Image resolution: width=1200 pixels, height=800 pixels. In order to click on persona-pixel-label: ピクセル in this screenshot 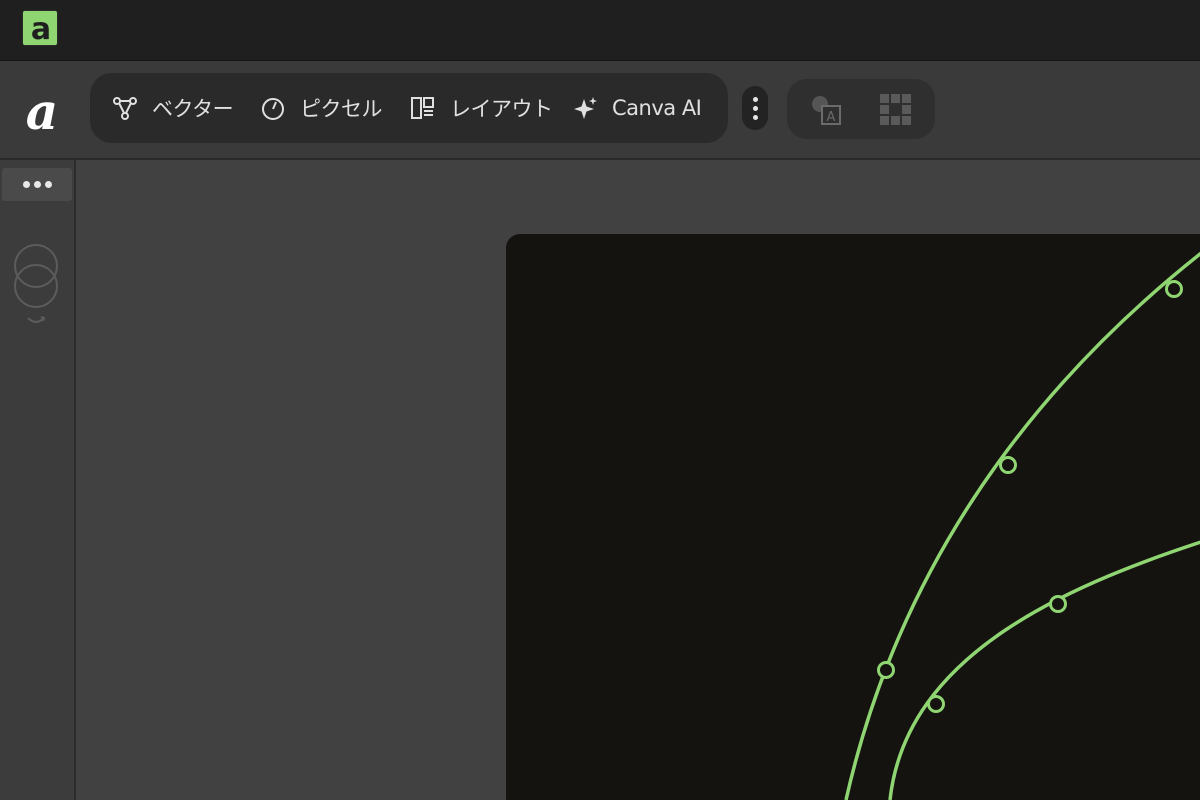, I will do `click(341, 109)`.